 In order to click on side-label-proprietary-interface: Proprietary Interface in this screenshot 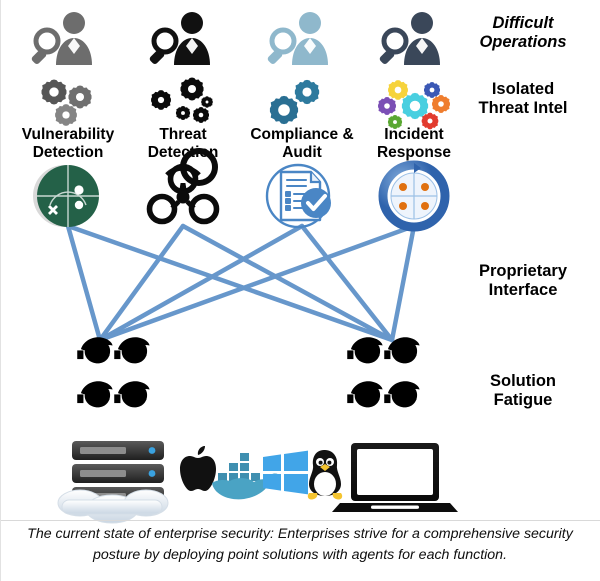, I will do `click(523, 281)`.